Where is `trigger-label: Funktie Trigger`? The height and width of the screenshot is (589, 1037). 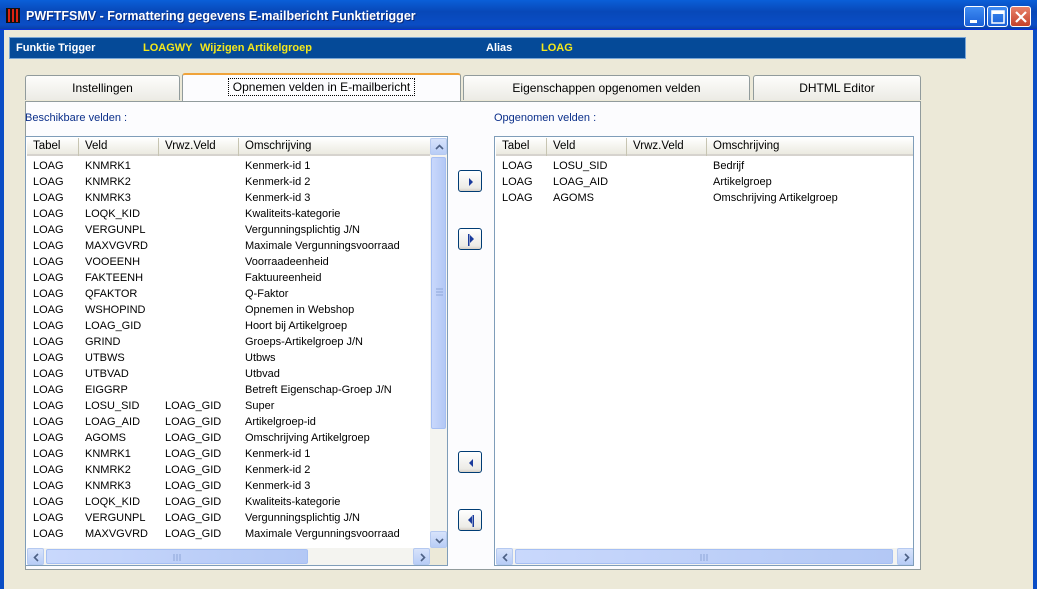 trigger-label: Funktie Trigger is located at coordinates (56, 48).